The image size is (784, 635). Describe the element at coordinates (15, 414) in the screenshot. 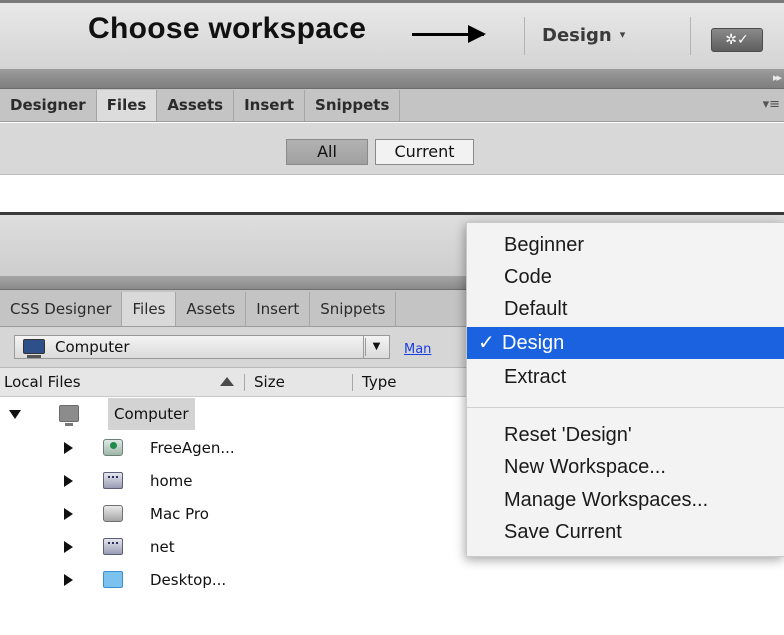

I see `disclosure-expanded-icon` at that location.